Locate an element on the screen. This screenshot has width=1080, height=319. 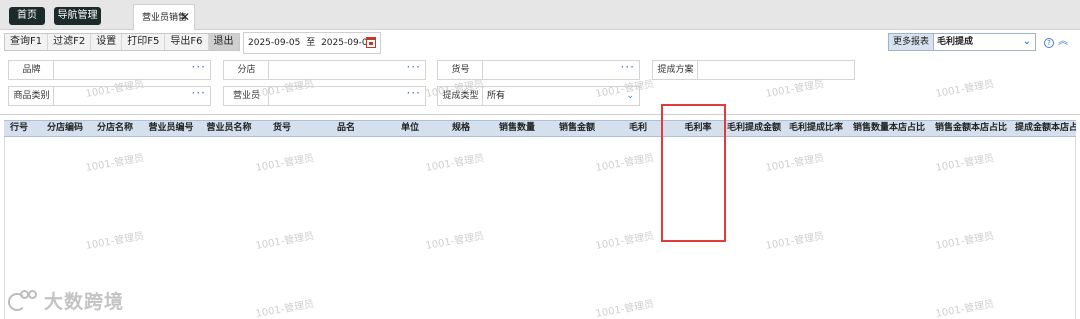
branch-label: 分店 is located at coordinates (246, 70).